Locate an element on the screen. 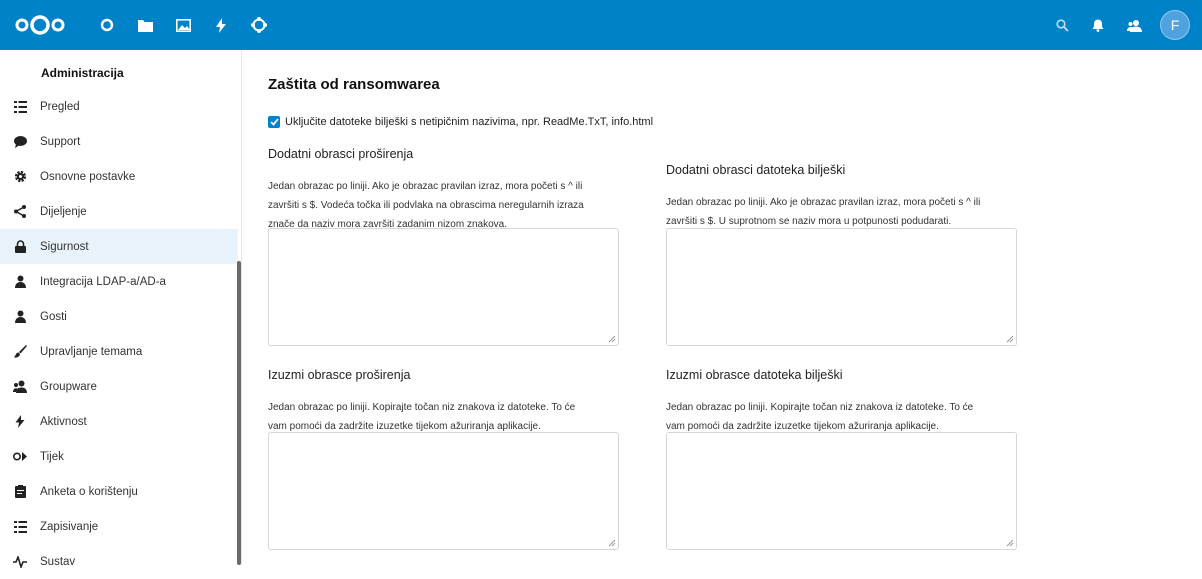  user-avatar: F is located at coordinates (1175, 25).